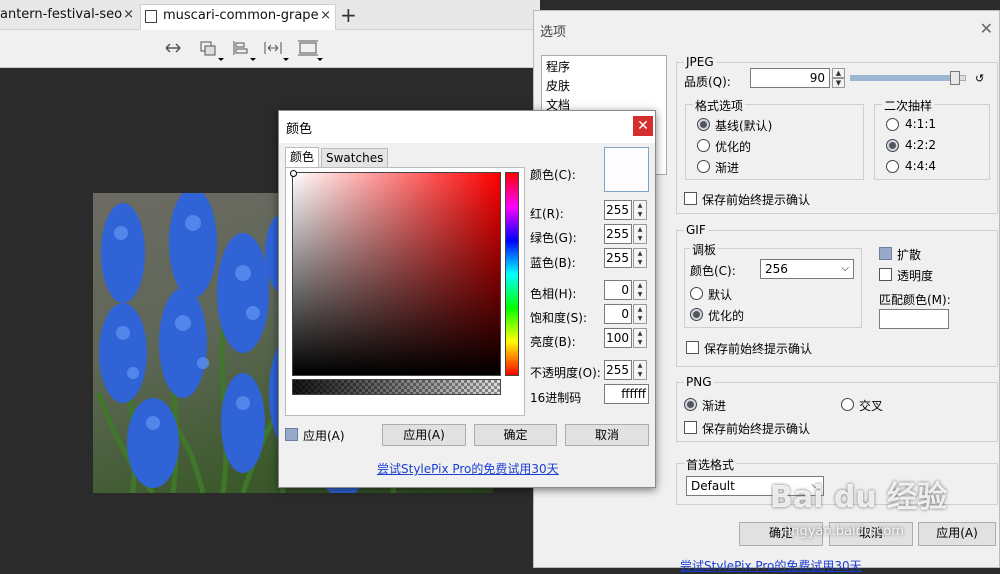 This screenshot has width=1000, height=574. Describe the element at coordinates (914, 319) in the screenshot. I see `match-color-input` at that location.